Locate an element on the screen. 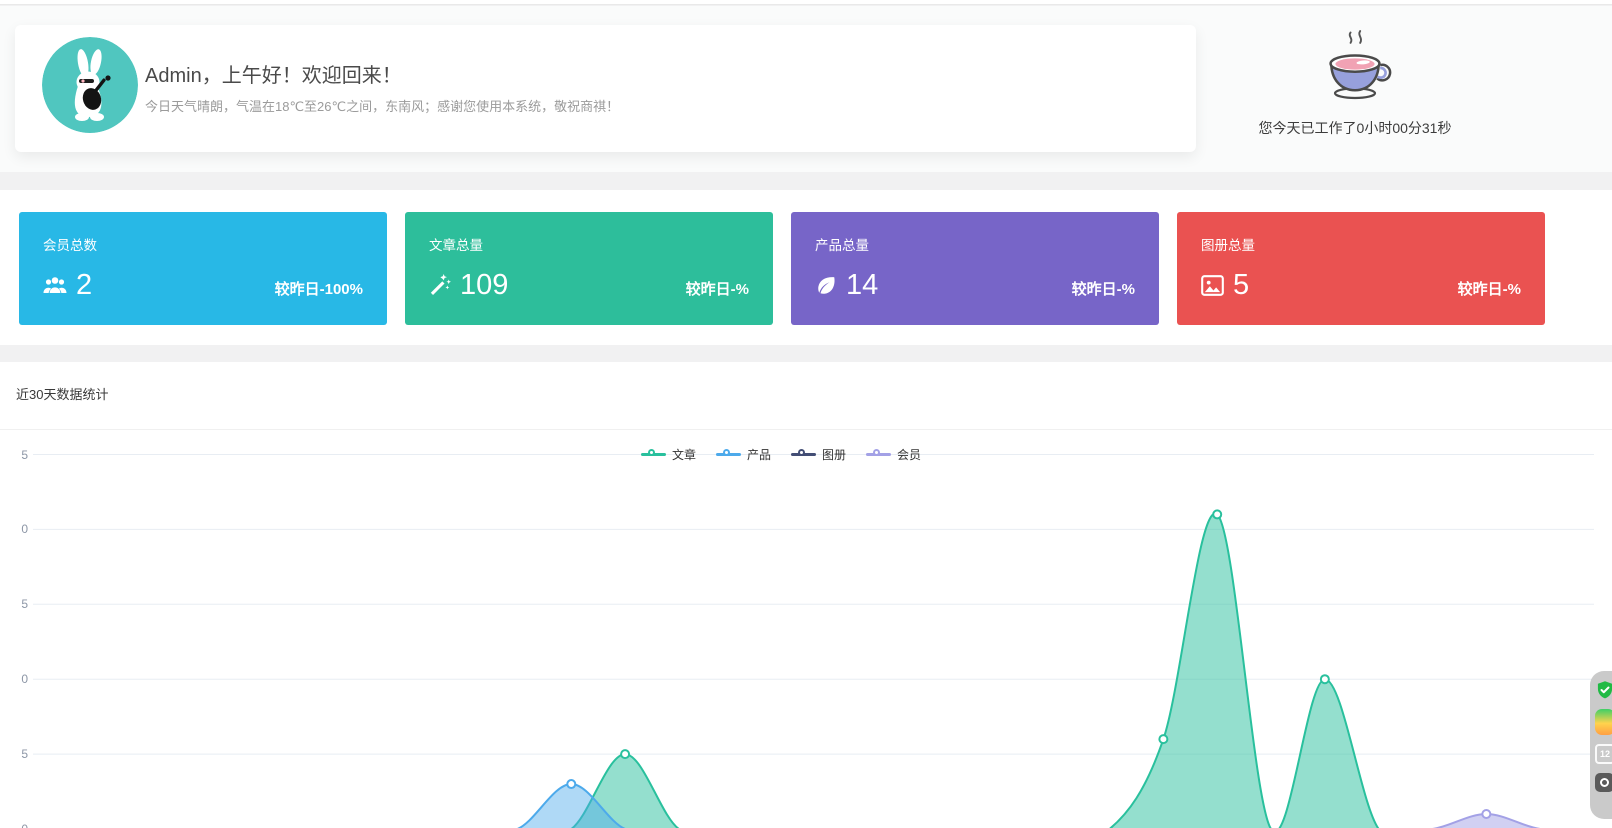  stat-value: 109 is located at coordinates (484, 285).